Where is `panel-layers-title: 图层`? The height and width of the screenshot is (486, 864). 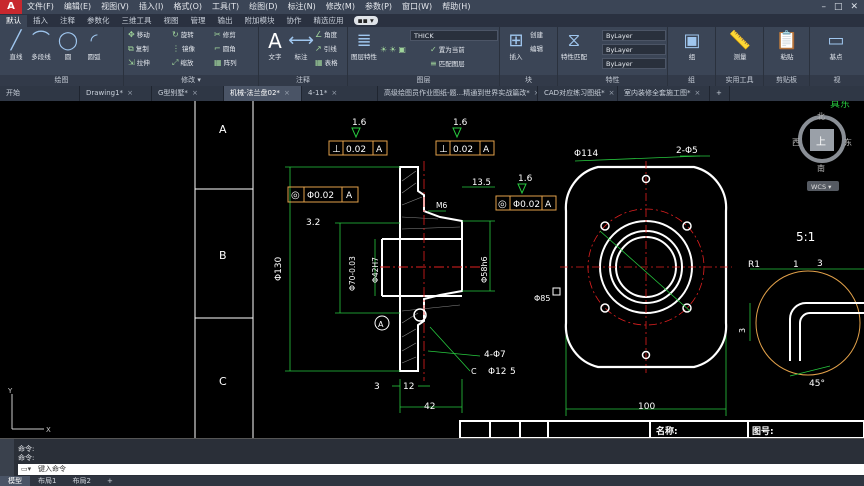 panel-layers-title: 图层 is located at coordinates (423, 80).